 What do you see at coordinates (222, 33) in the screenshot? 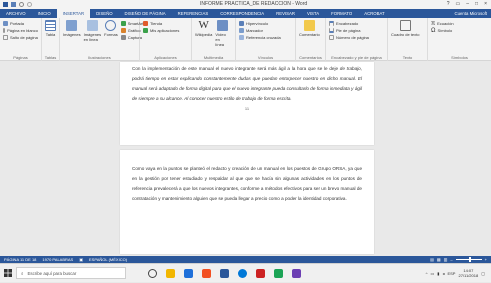
I see `online-video-button: Vídeo en línea` at bounding box center [222, 33].